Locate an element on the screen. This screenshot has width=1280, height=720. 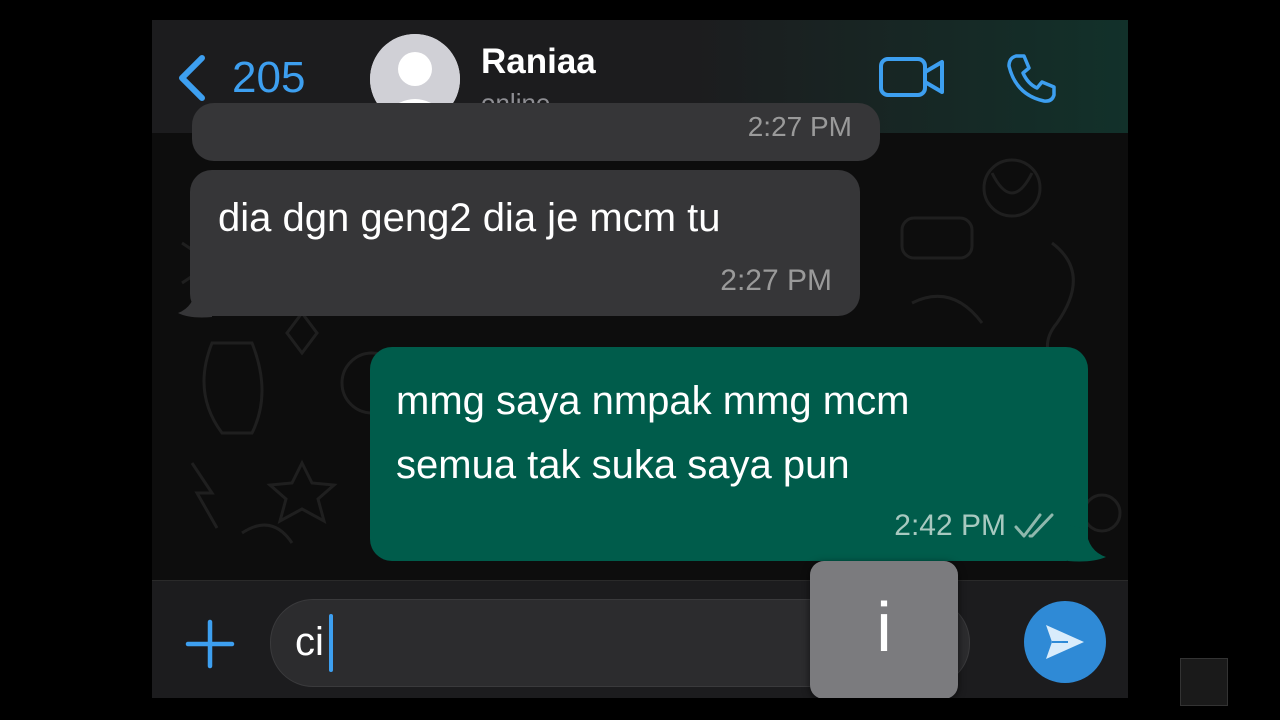
message-line: semua tak suka saya pun is located at coordinates (623, 465).